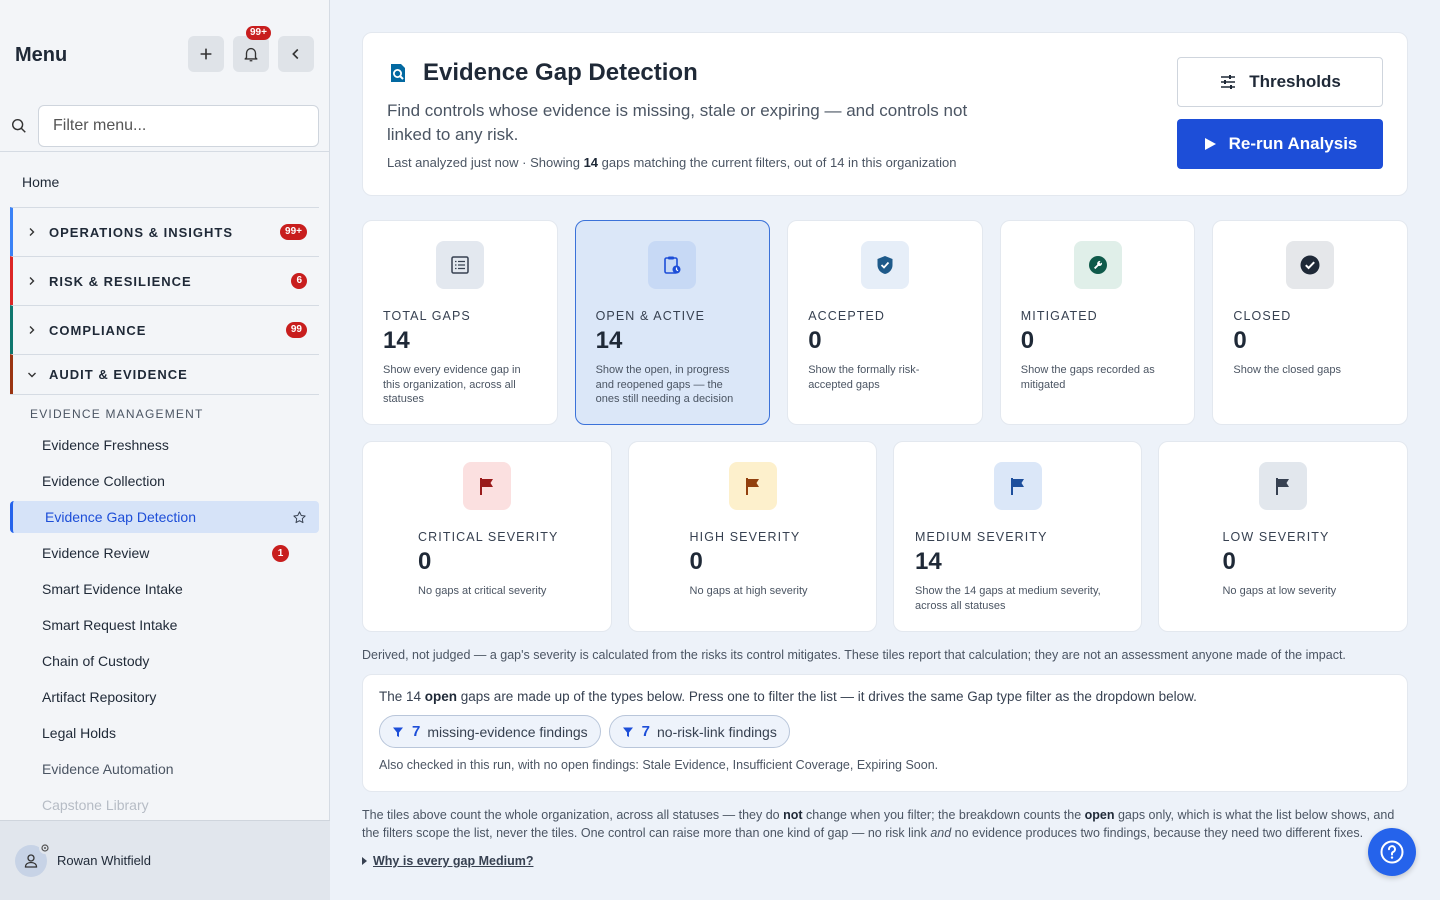 This screenshot has width=1440, height=900. I want to click on closed-tile: CLOSED 0 Show the closed gaps, so click(1310, 322).